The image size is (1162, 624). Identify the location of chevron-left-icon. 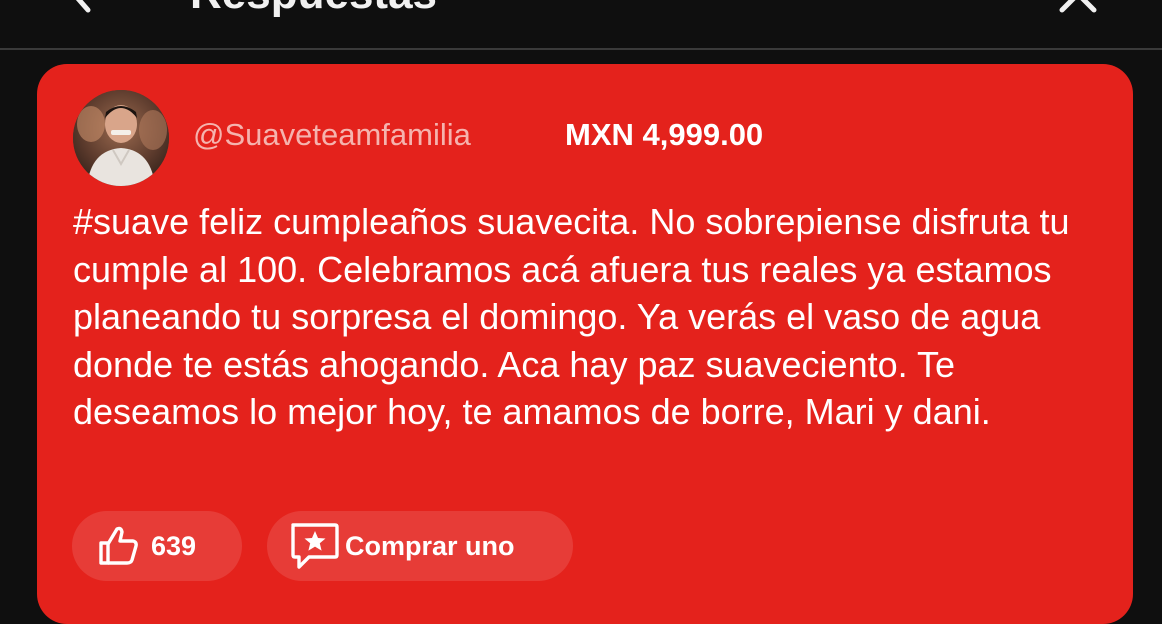
(82, 7).